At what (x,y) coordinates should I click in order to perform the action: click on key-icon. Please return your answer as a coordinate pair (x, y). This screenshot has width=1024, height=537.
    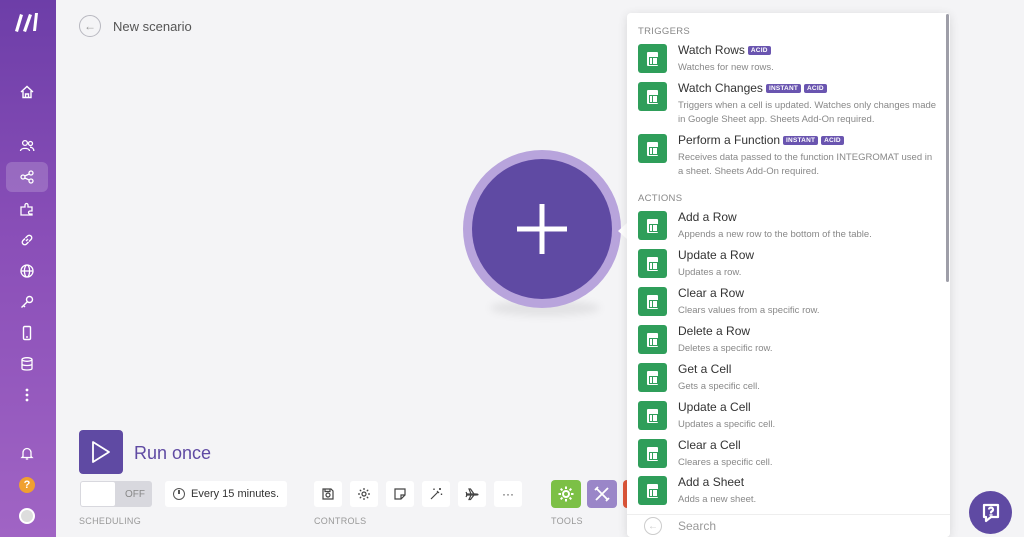
    Looking at the image, I should click on (27, 301).